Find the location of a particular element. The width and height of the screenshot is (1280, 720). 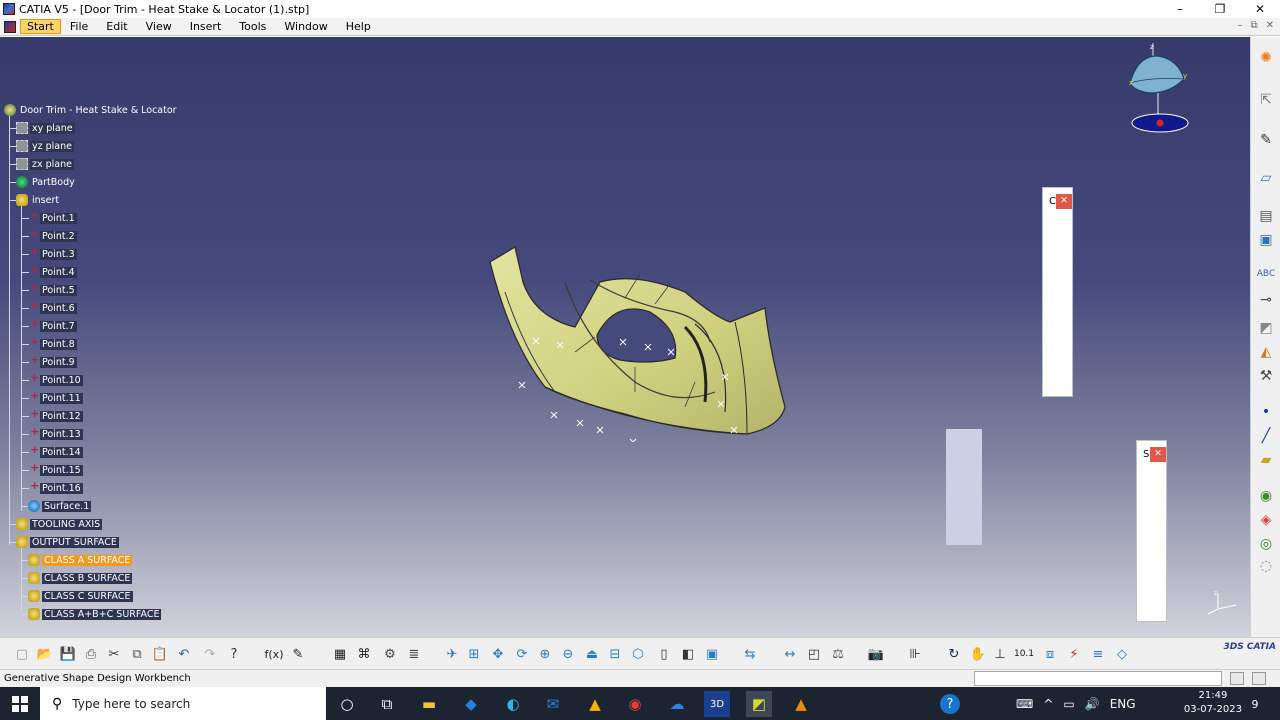

save-icon: 💾 is located at coordinates (68, 654).